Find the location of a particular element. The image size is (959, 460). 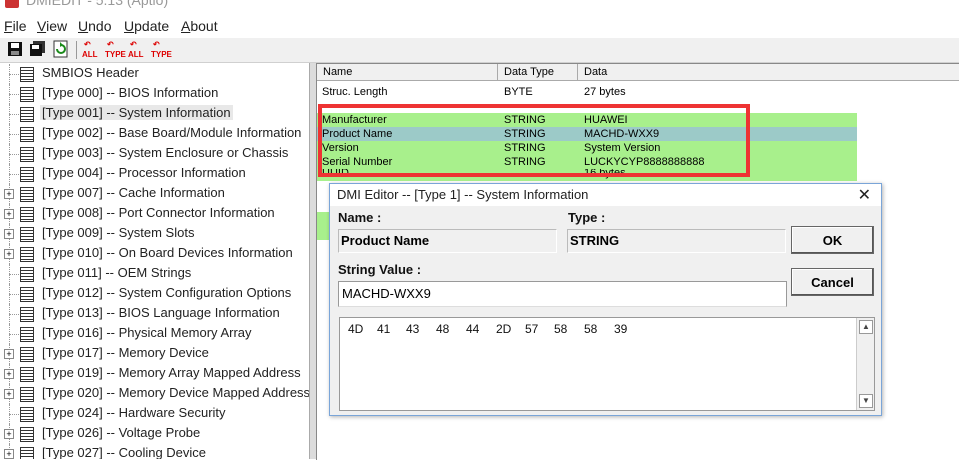

hex-editor: 4D 41 43 48 44 2D 57 58 58 39 ▲ ▼ is located at coordinates (607, 364).